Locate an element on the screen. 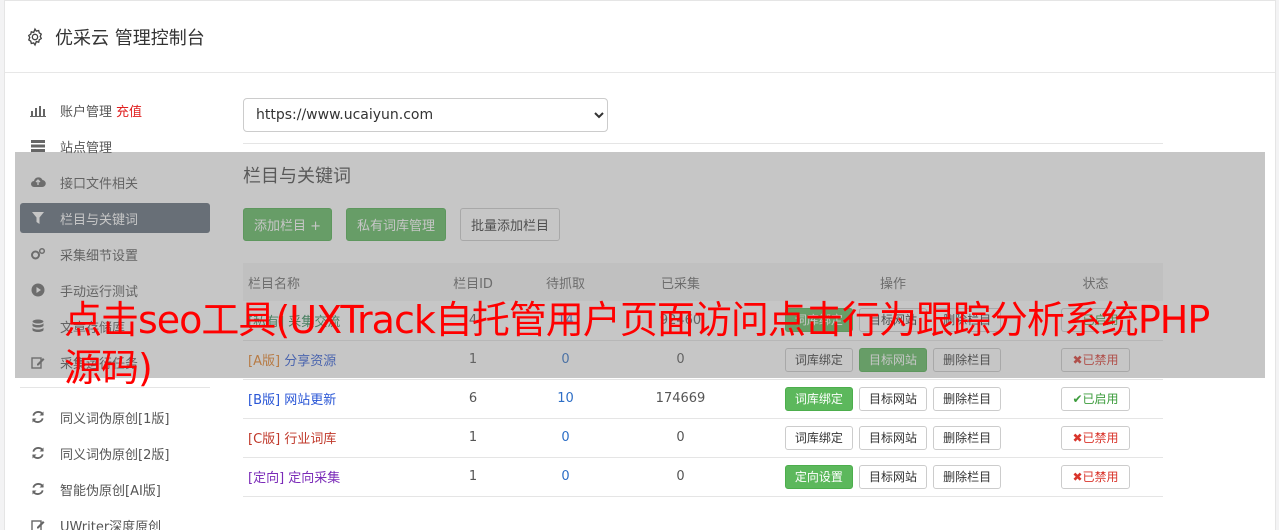 This screenshot has height=530, width=1279. check-icon: ✔ is located at coordinates (1077, 398).